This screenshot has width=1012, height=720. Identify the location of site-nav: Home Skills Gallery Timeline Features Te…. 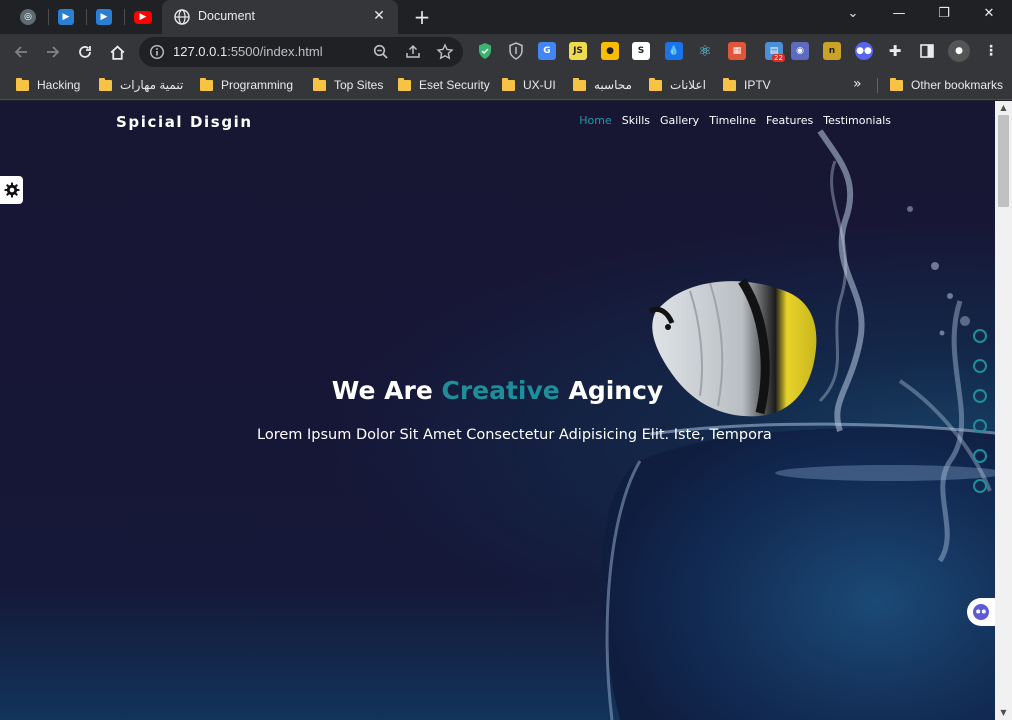
(735, 120).